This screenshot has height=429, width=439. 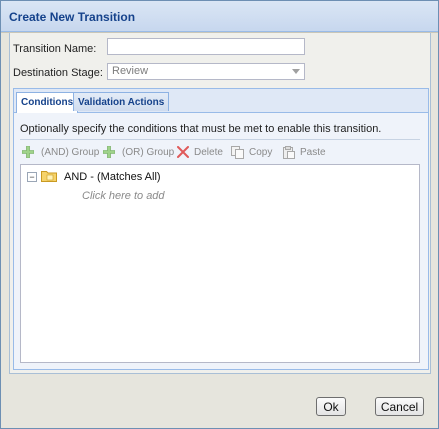 What do you see at coordinates (148, 152) in the screenshot?
I see `or-group-label: (OR) Group` at bounding box center [148, 152].